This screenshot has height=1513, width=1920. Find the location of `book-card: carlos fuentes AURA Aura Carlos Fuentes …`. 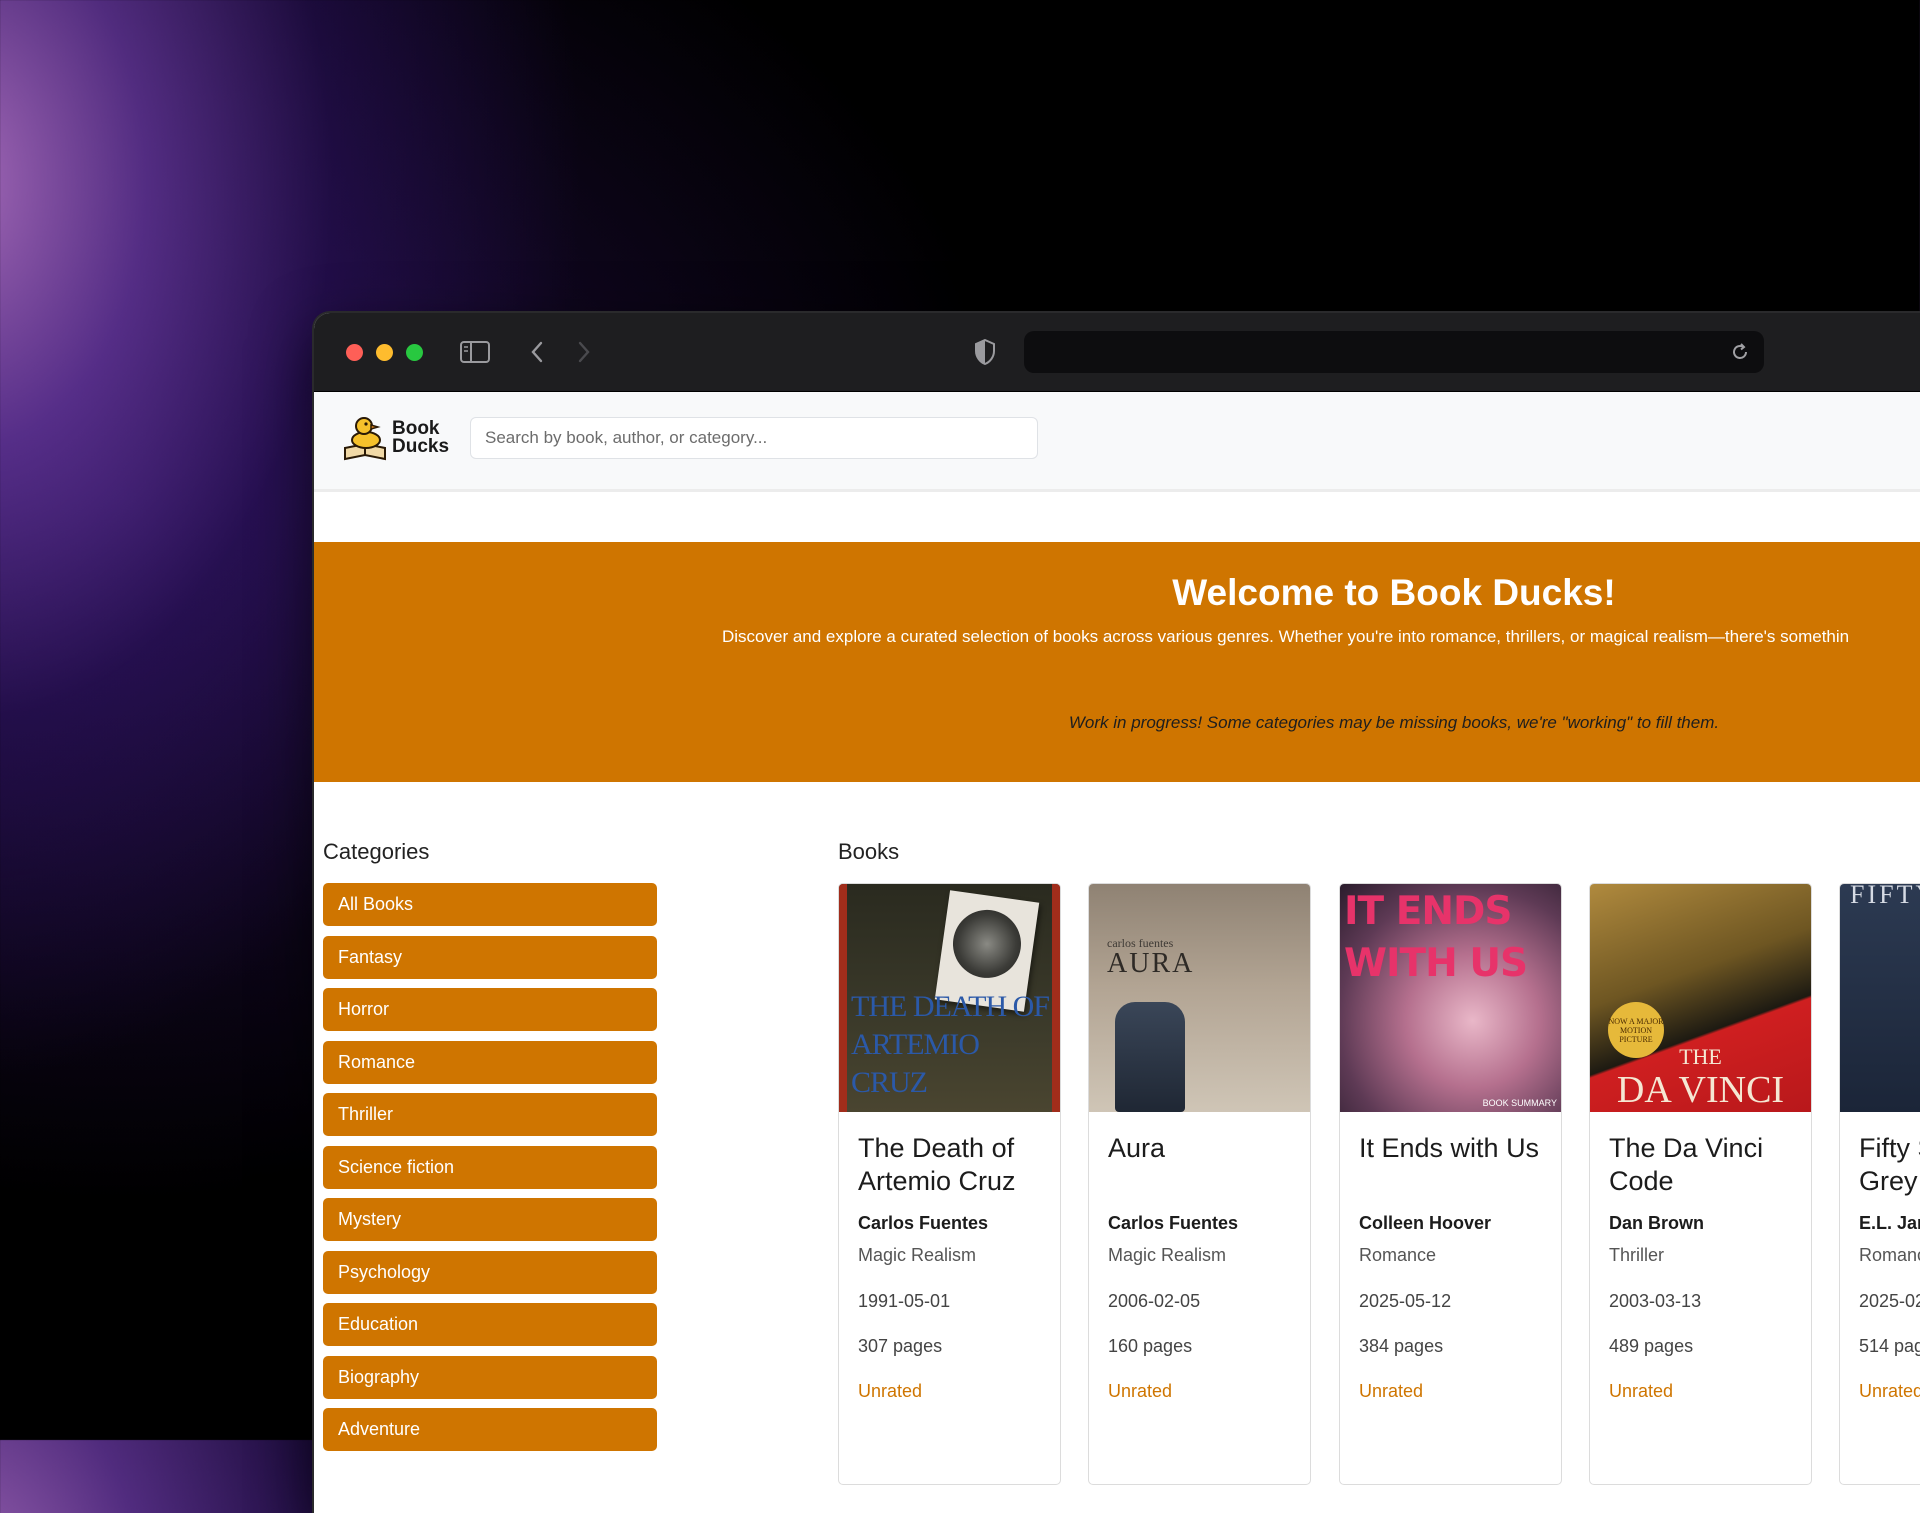

book-card: carlos fuentes AURA Aura Carlos Fuentes … is located at coordinates (1199, 1184).